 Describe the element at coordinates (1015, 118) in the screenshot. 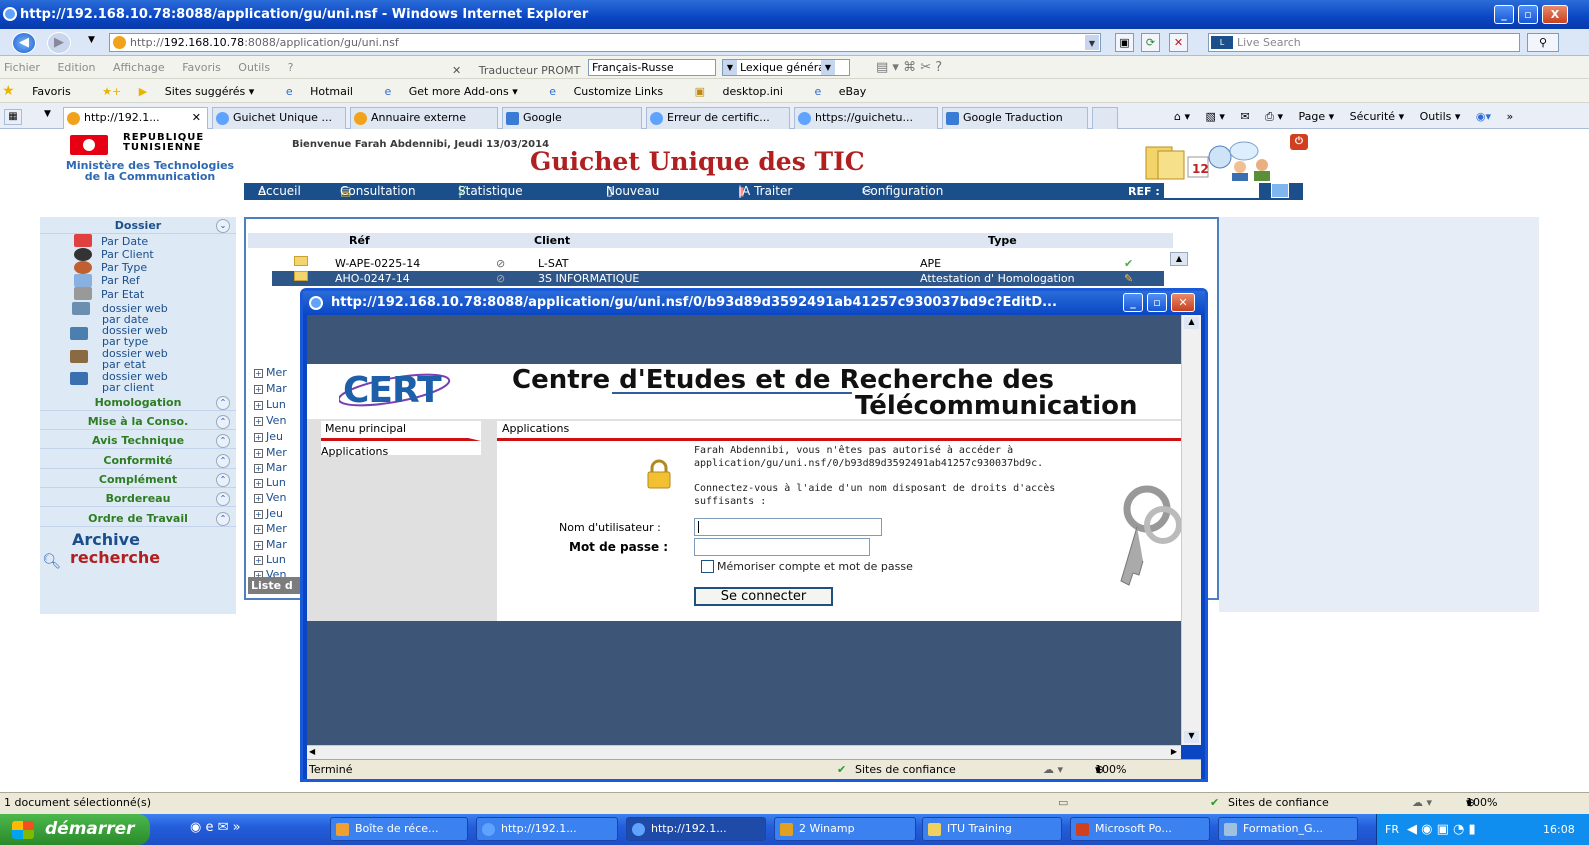

I see `tab-google-translate: Google Traduction` at that location.